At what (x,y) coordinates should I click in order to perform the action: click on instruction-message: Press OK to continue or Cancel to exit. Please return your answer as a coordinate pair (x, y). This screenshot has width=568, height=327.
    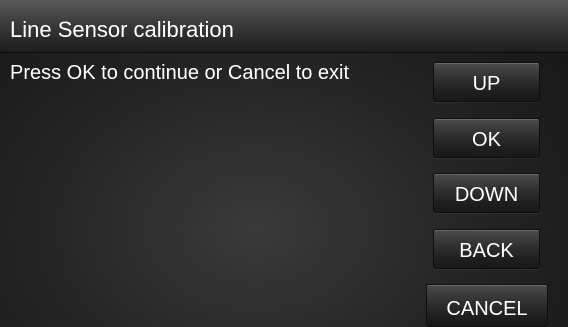
    Looking at the image, I should click on (180, 73).